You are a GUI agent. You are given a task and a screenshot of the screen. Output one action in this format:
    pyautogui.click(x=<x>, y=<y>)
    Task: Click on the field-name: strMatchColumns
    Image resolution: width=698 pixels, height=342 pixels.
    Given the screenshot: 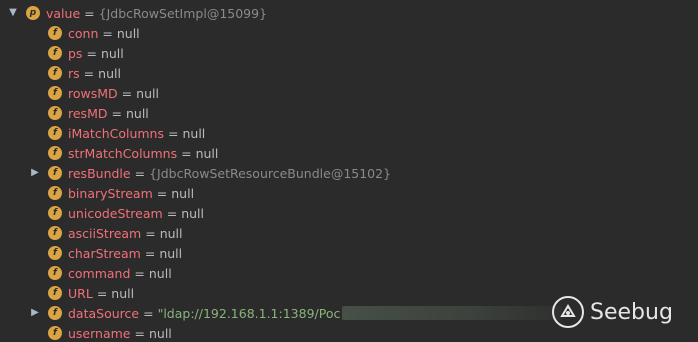 What is the action you would take?
    pyautogui.click(x=123, y=153)
    